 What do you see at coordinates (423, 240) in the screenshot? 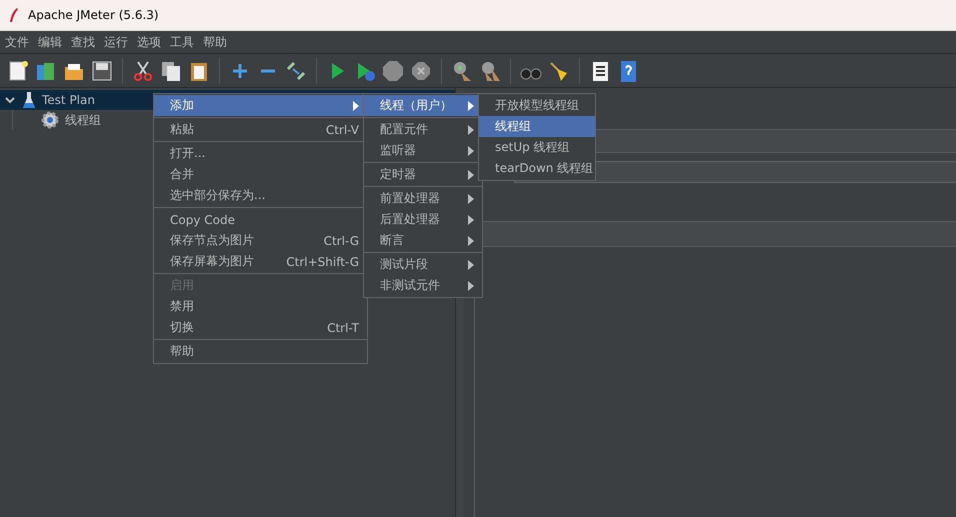
I see `menu-item: 断言` at bounding box center [423, 240].